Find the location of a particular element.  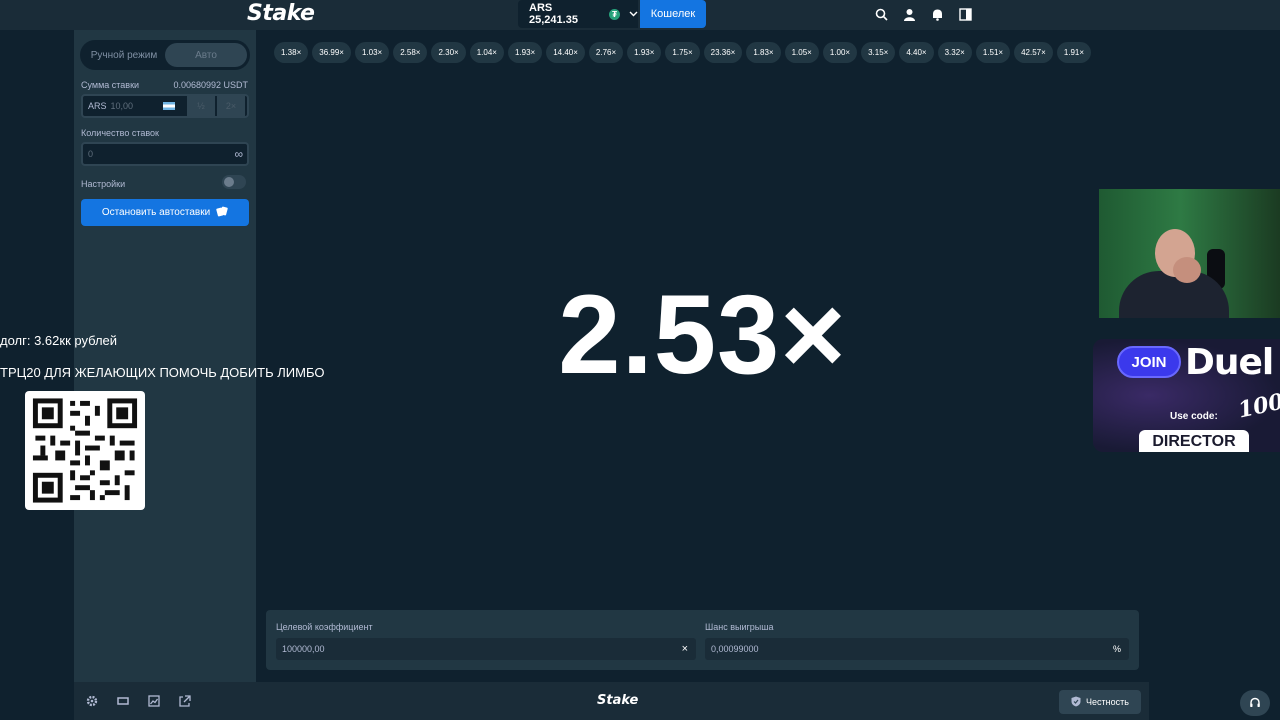

history-chip: 1.83× is located at coordinates (763, 52).